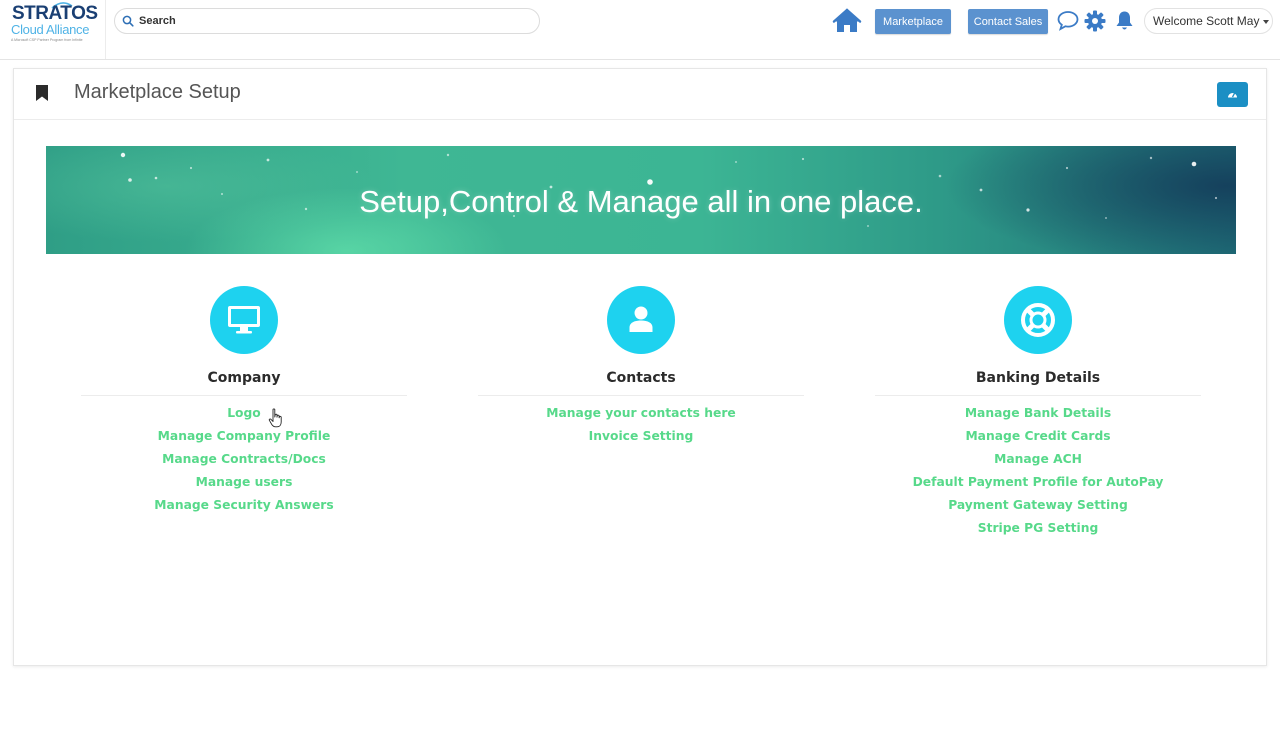 The width and height of the screenshot is (1280, 734). I want to click on user-menu: Welcome Scott May, so click(1208, 21).